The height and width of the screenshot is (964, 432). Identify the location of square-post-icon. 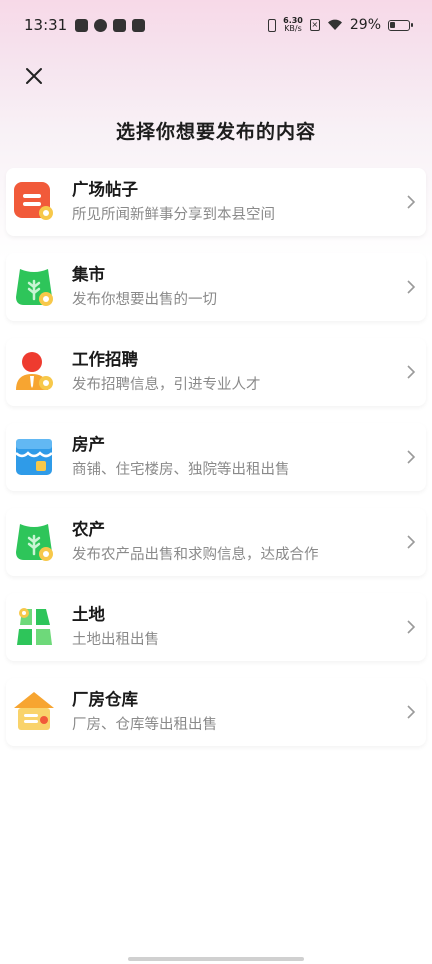
(34, 202).